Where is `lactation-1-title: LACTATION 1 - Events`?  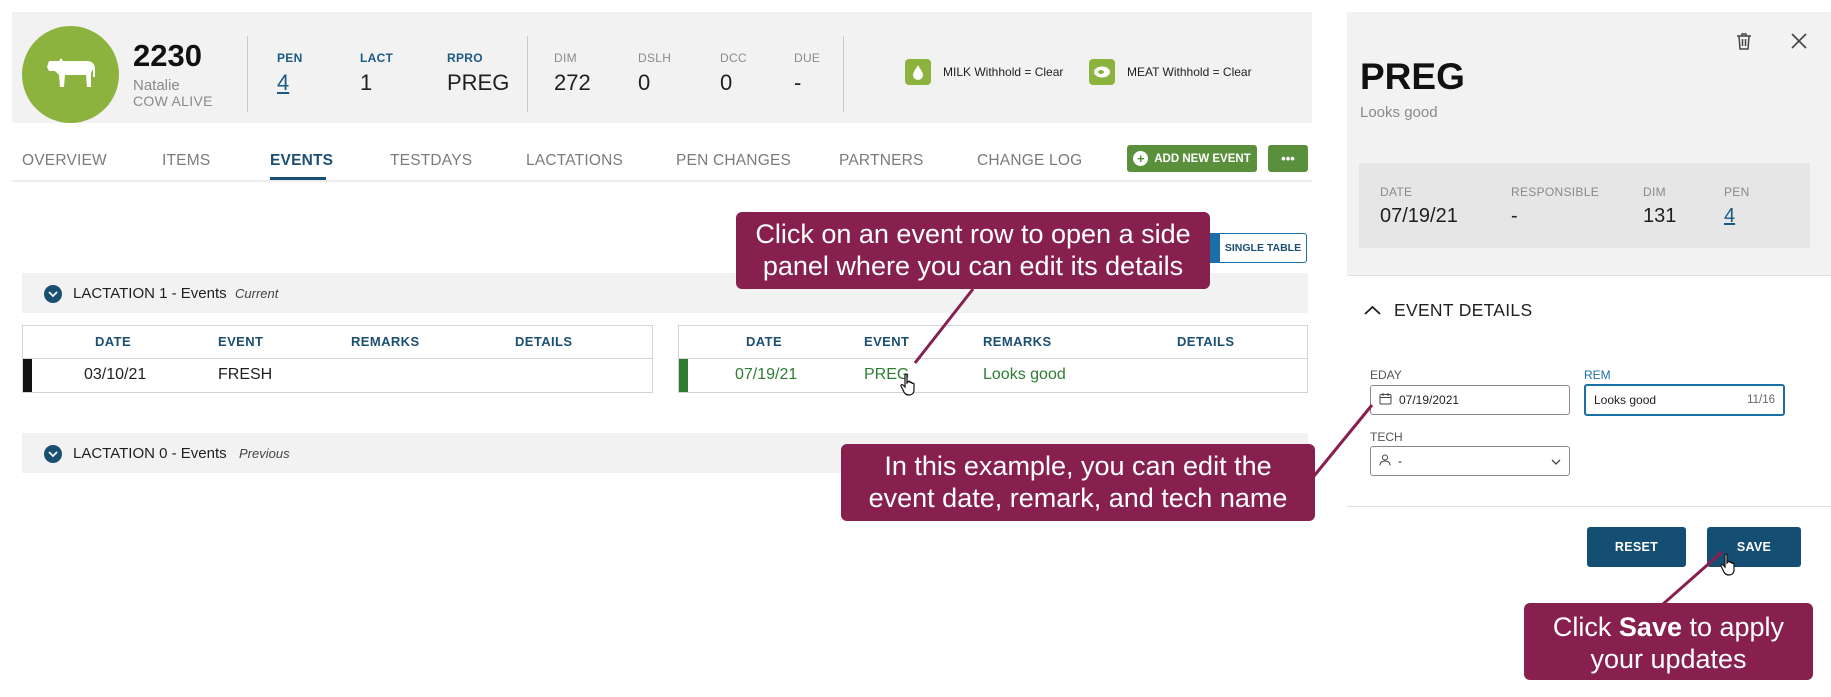
lactation-1-title: LACTATION 1 - Events is located at coordinates (150, 293).